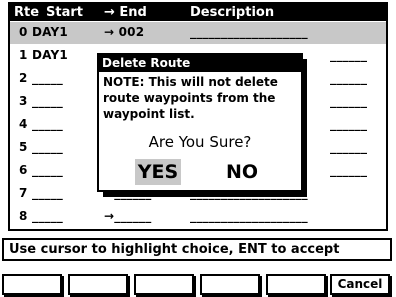 This screenshot has width=396, height=297. Describe the element at coordinates (23, 55) in the screenshot. I see `route-number: 1` at that location.